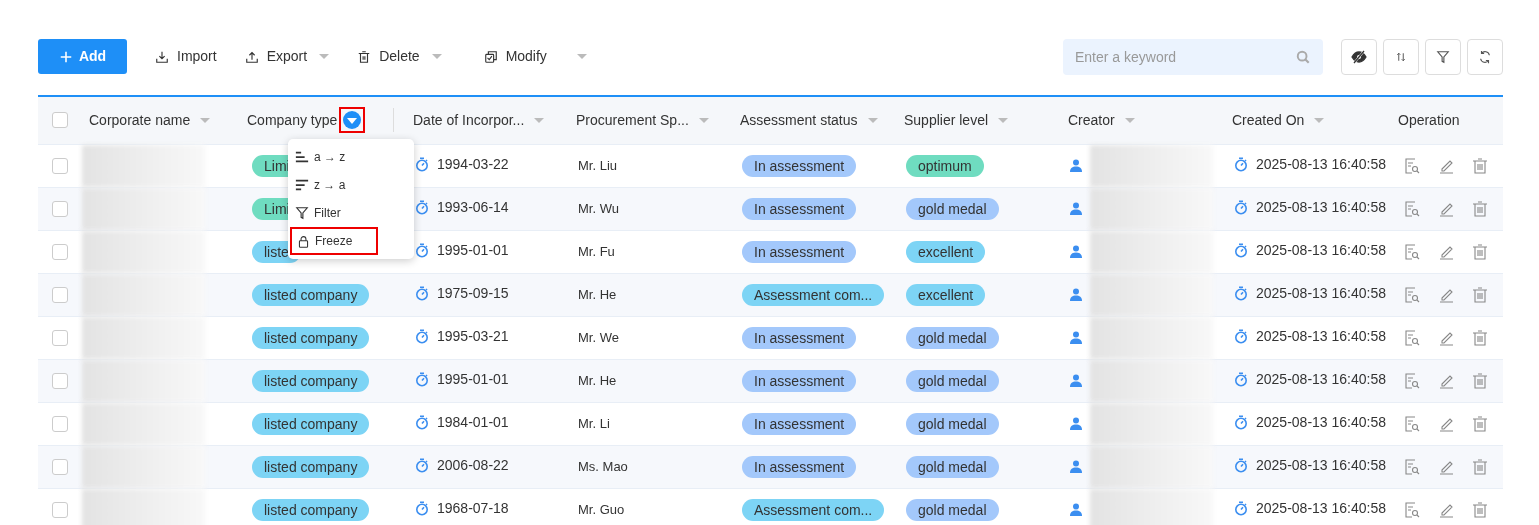 The height and width of the screenshot is (525, 1539). What do you see at coordinates (799, 120) in the screenshot?
I see `column-header: Assessment status` at bounding box center [799, 120].